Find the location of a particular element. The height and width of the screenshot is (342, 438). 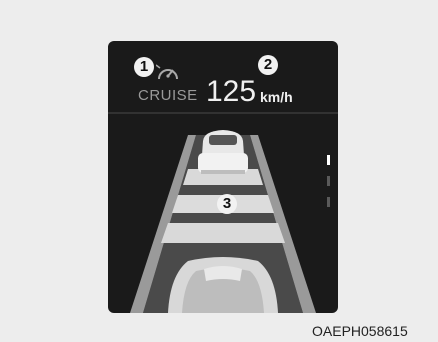

callout-1-badge: 1 is located at coordinates (144, 67).